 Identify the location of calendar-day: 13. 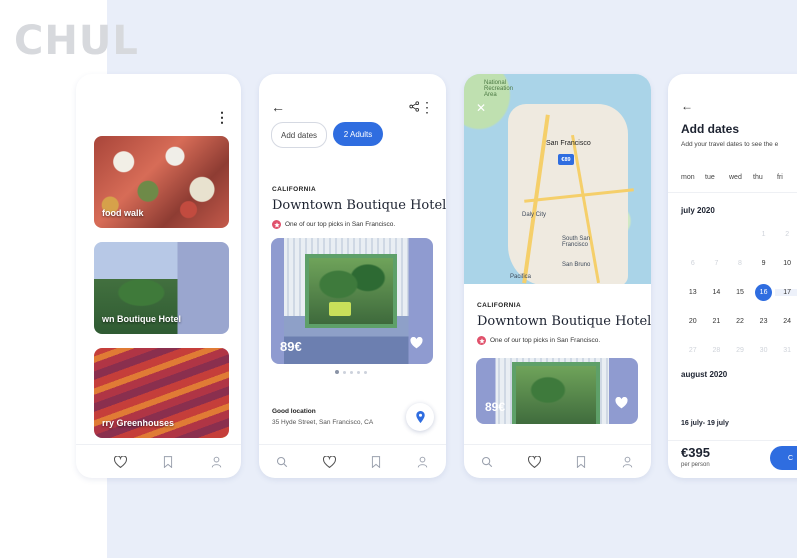
(693, 292).